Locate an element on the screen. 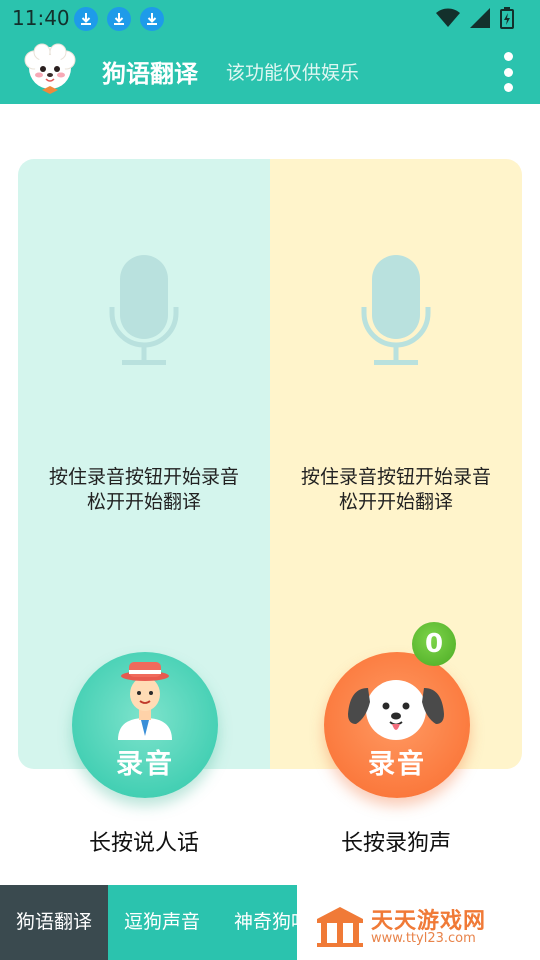  tab-dog-translate: 狗语翻译 is located at coordinates (54, 922).